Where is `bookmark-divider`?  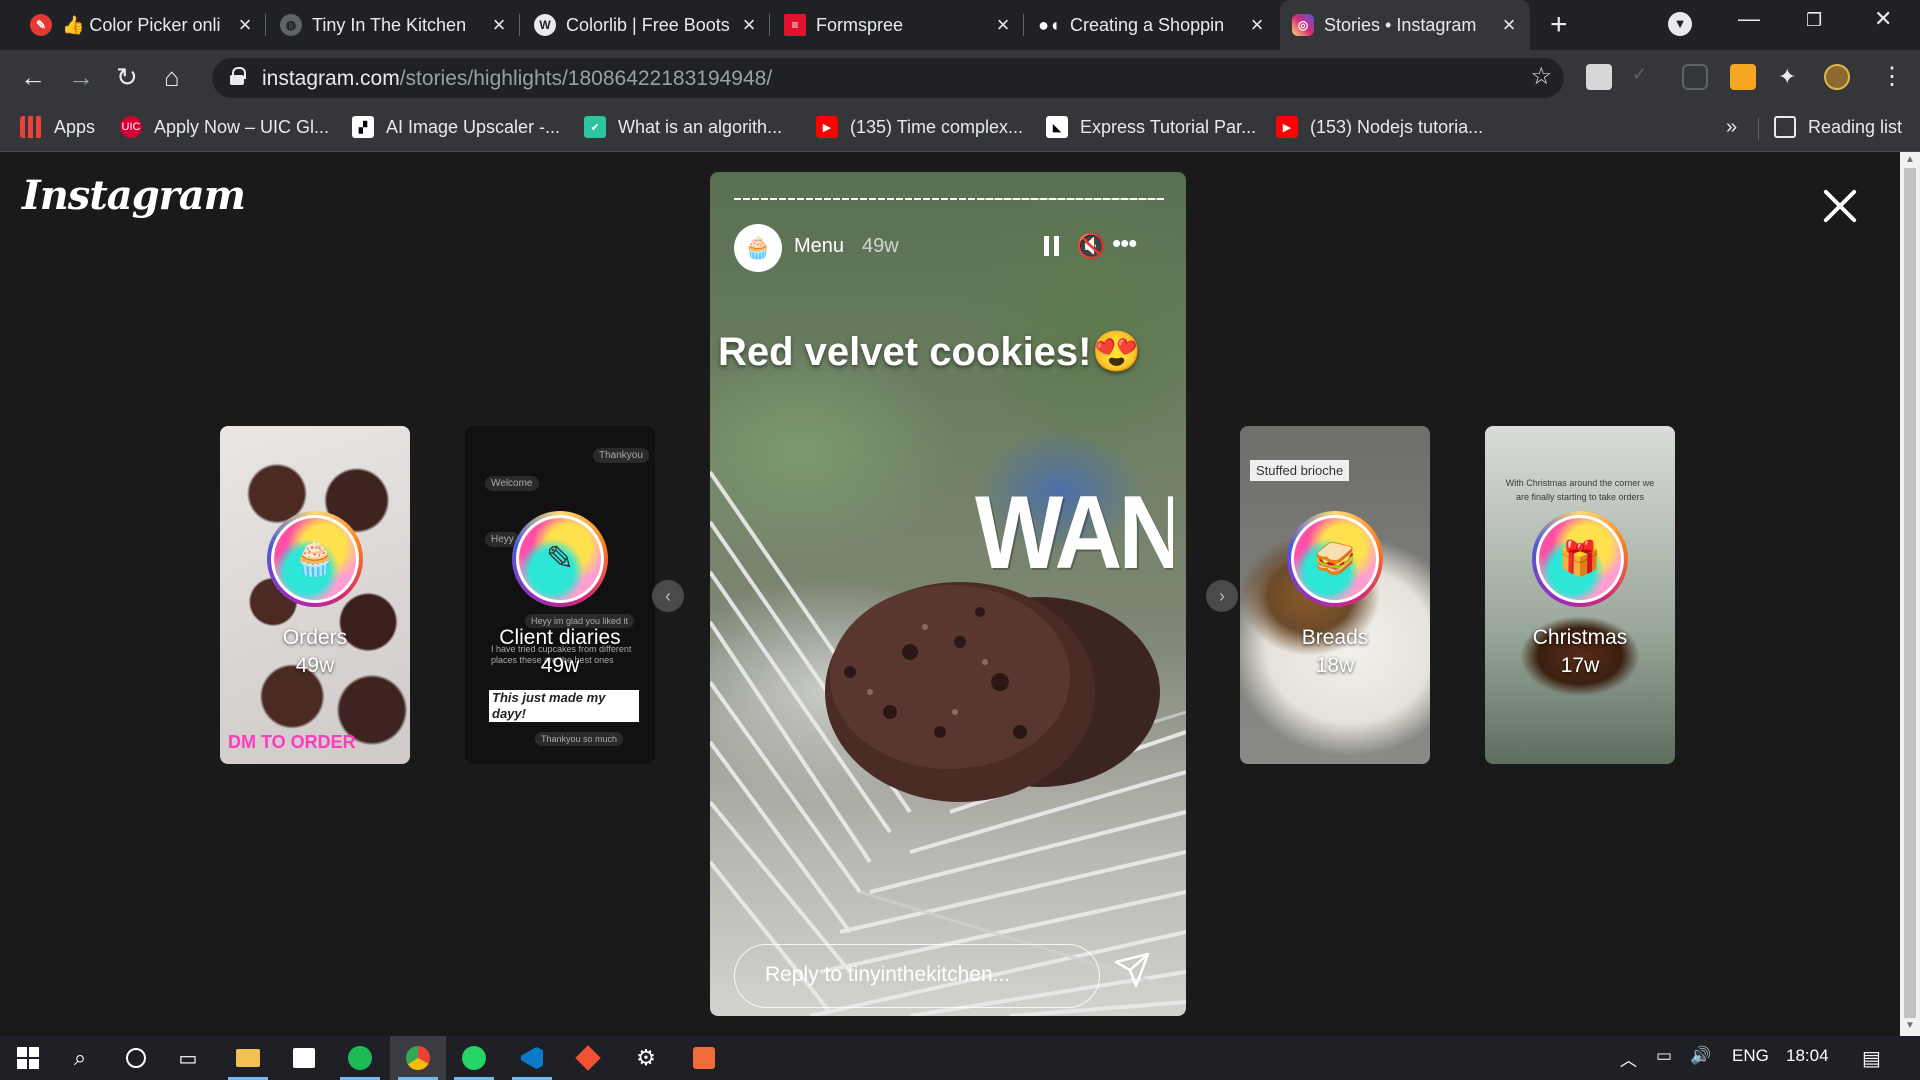 bookmark-divider is located at coordinates (1758, 129).